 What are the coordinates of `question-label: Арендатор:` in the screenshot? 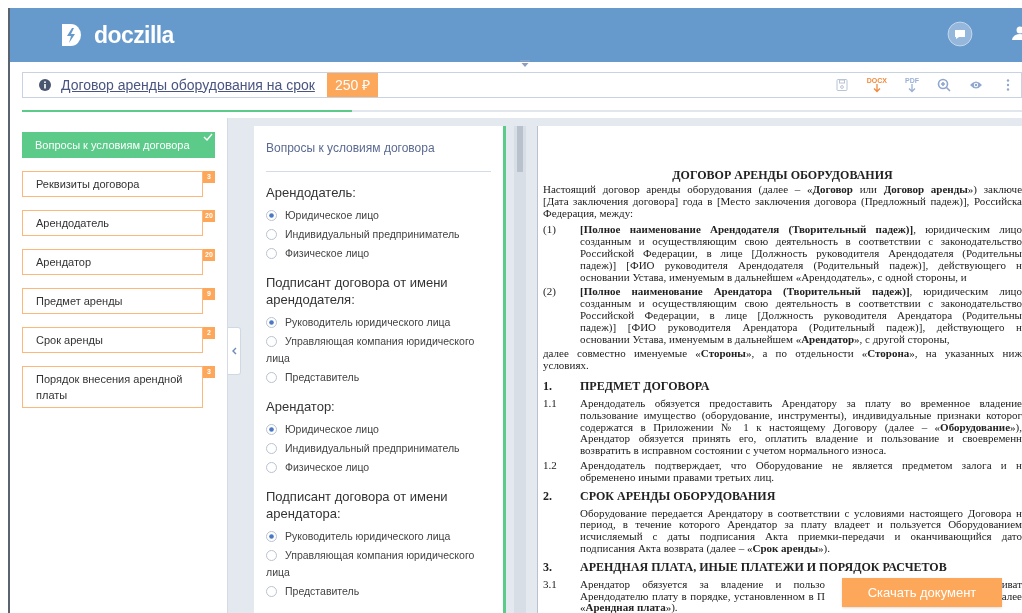 It's located at (301, 406).